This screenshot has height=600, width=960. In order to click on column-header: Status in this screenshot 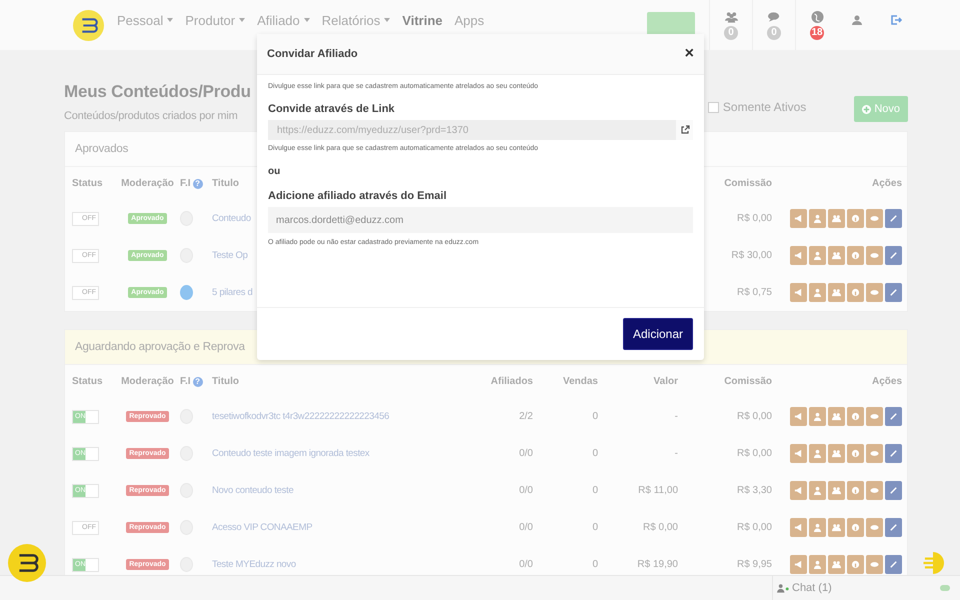, I will do `click(87, 381)`.